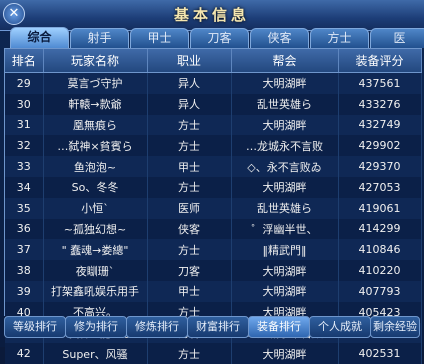 Image resolution: width=424 pixels, height=364 pixels. I want to click on table-row: 29 莫言づ守护 异人 大明湖畔 437561, so click(213, 83).